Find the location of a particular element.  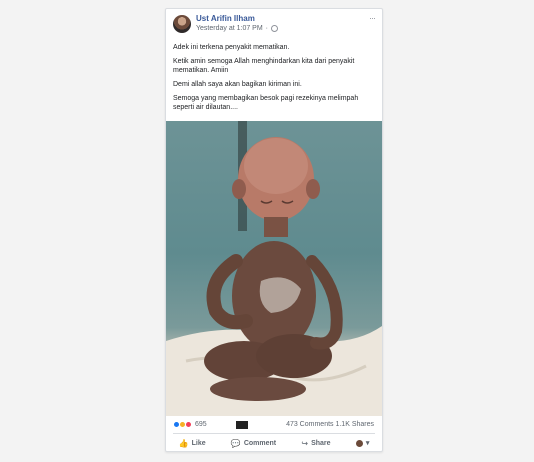

love-reaction-icon is located at coordinates (188, 424).